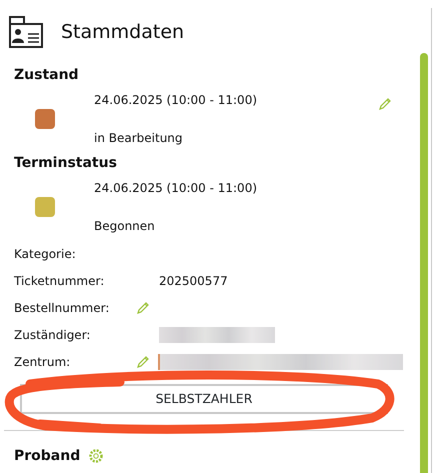  I want to click on section-heading: Terminstatus, so click(66, 163).